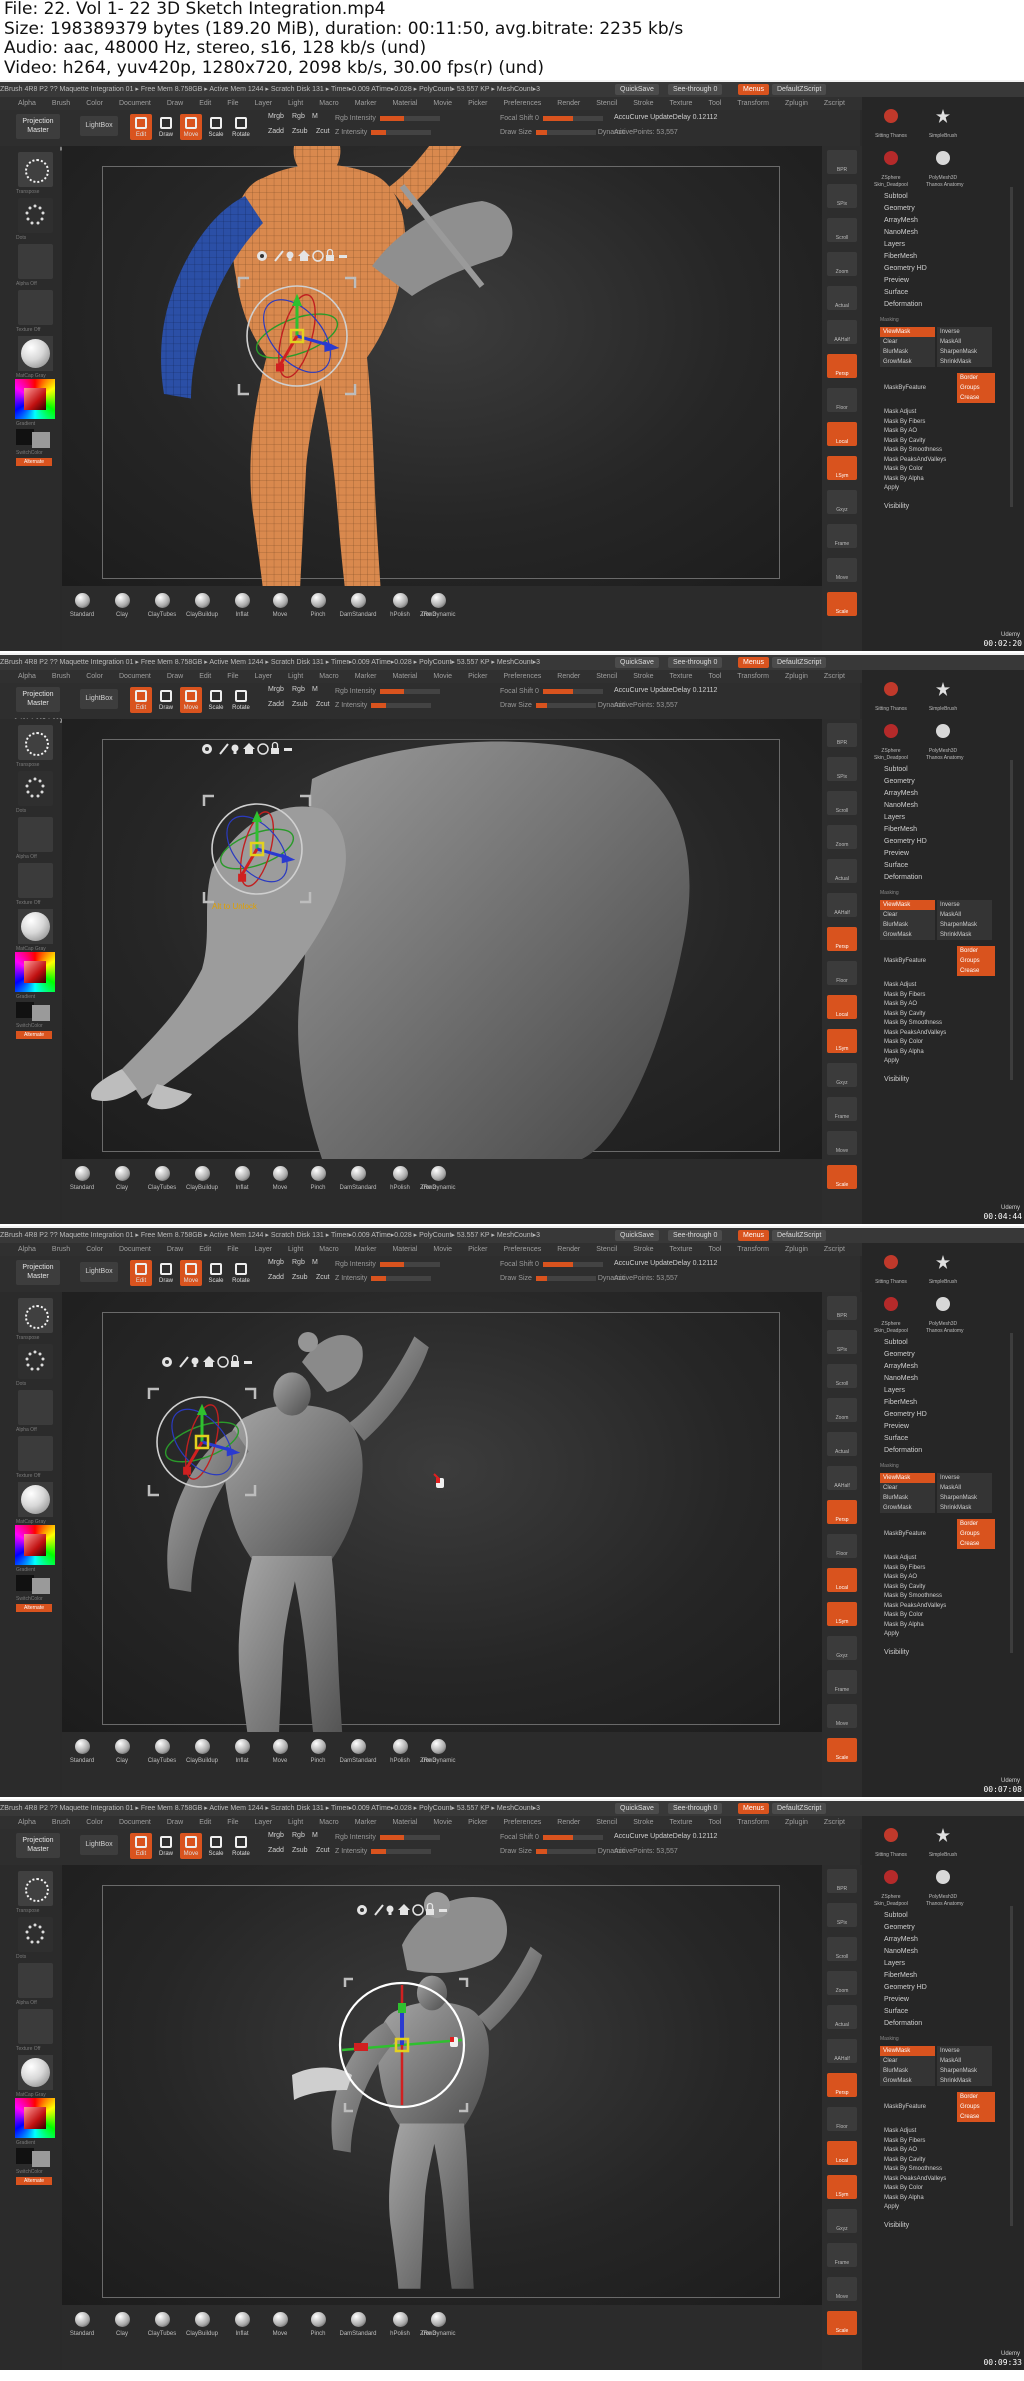 This screenshot has height=2381, width=1024. What do you see at coordinates (175, 1822) in the screenshot?
I see `menu-item: Draw` at bounding box center [175, 1822].